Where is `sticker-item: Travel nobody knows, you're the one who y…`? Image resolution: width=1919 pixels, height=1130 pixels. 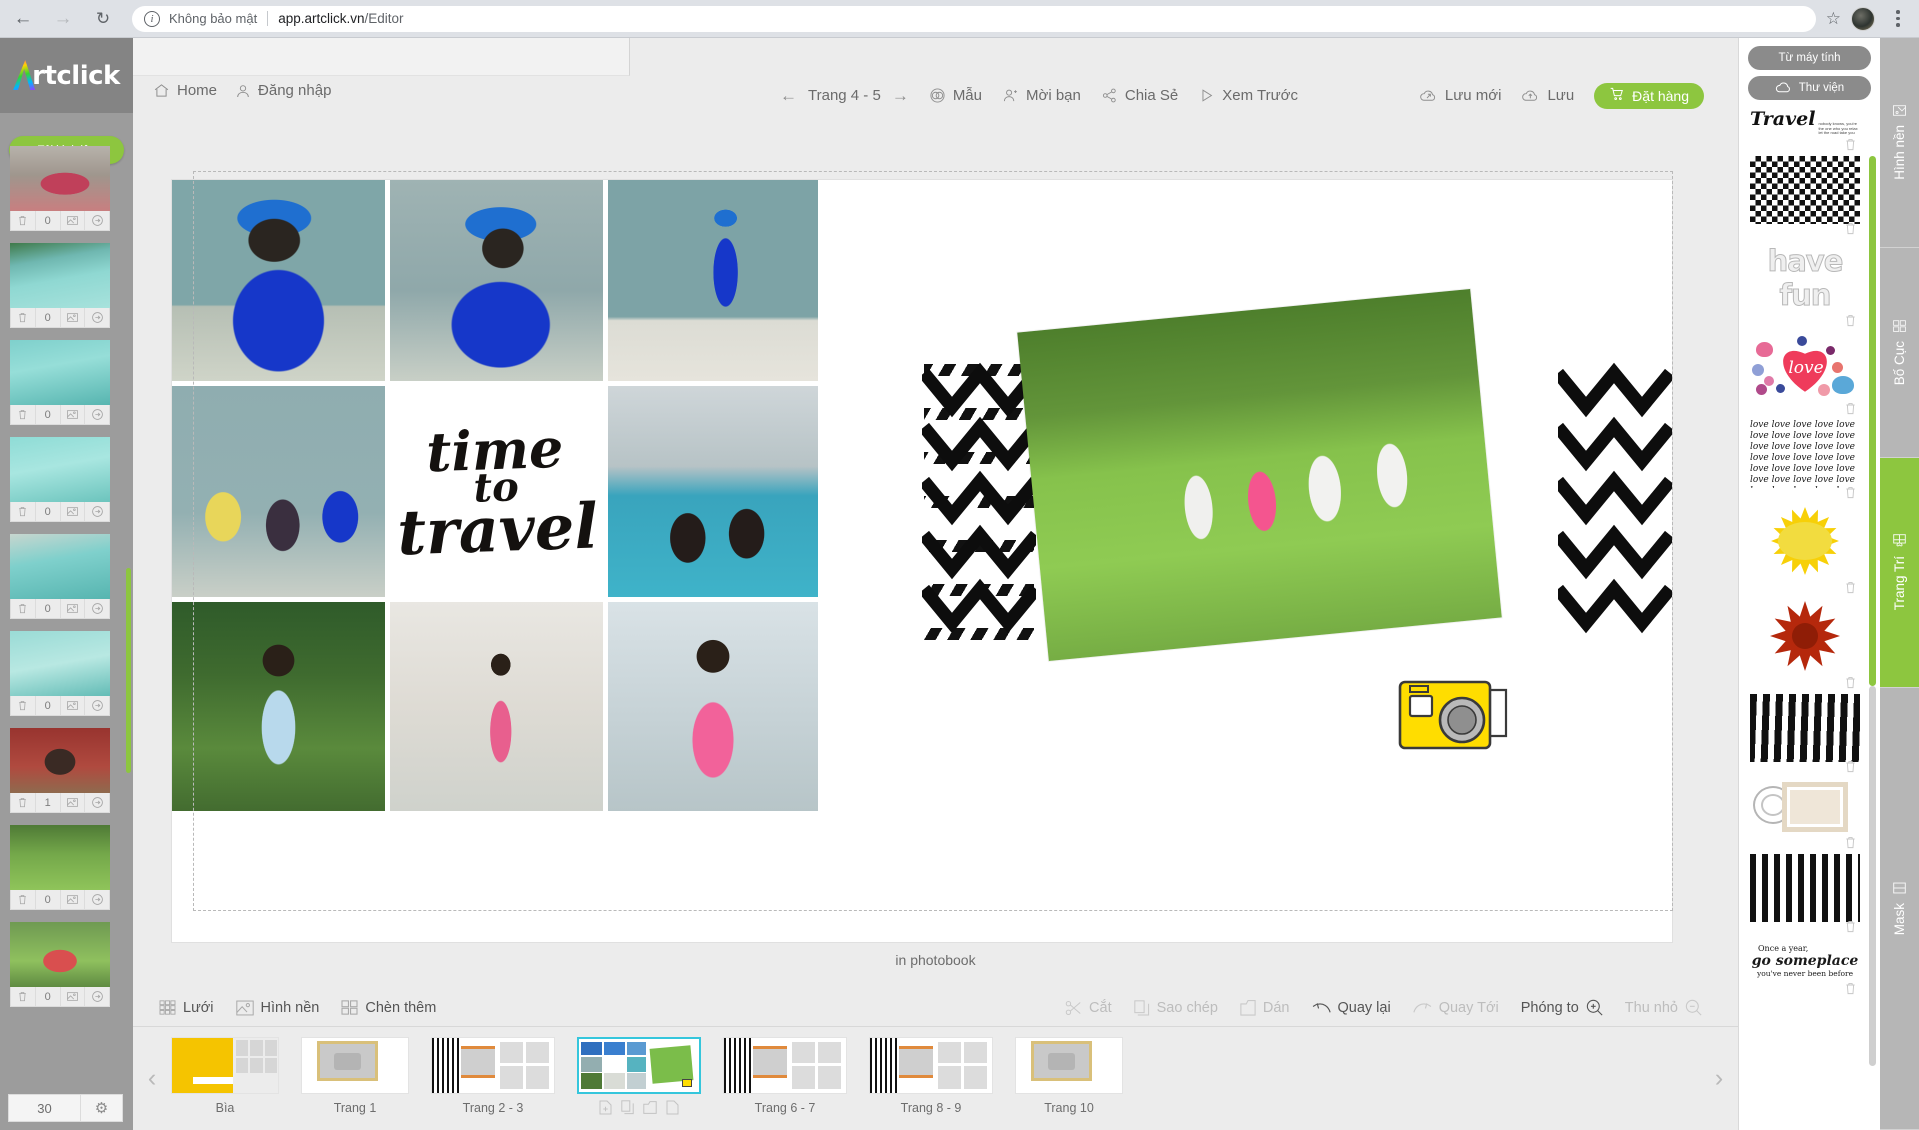 sticker-item: Travel nobody knows, you're the one who y… is located at coordinates (1805, 127).